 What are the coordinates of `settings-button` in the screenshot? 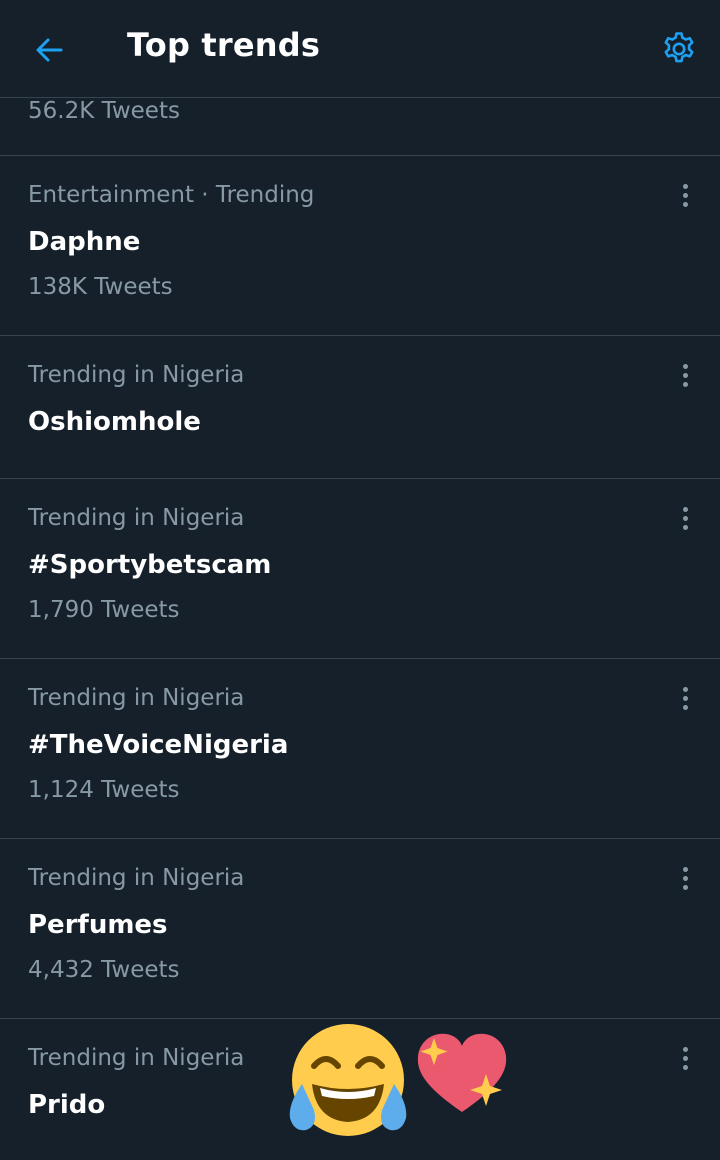 It's located at (679, 49).